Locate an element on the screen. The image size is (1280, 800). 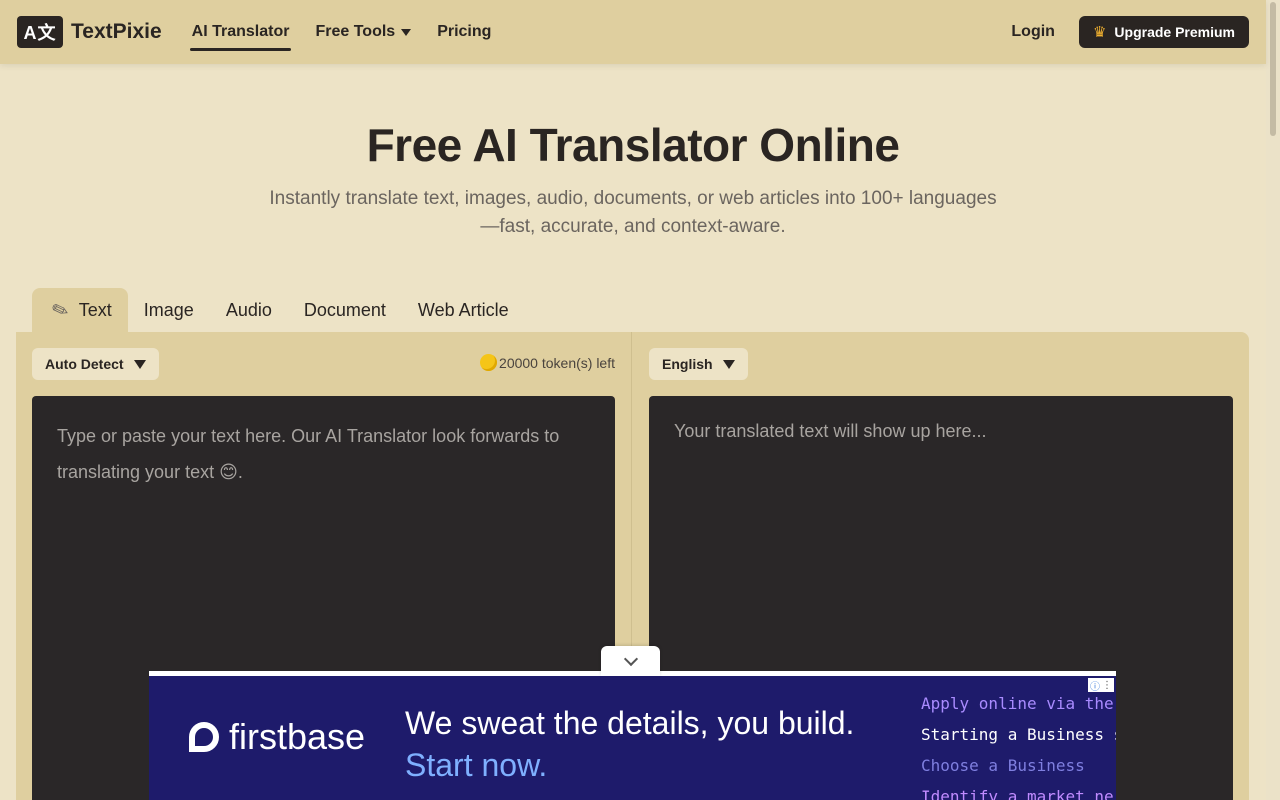
coin-icon is located at coordinates (489, 362).